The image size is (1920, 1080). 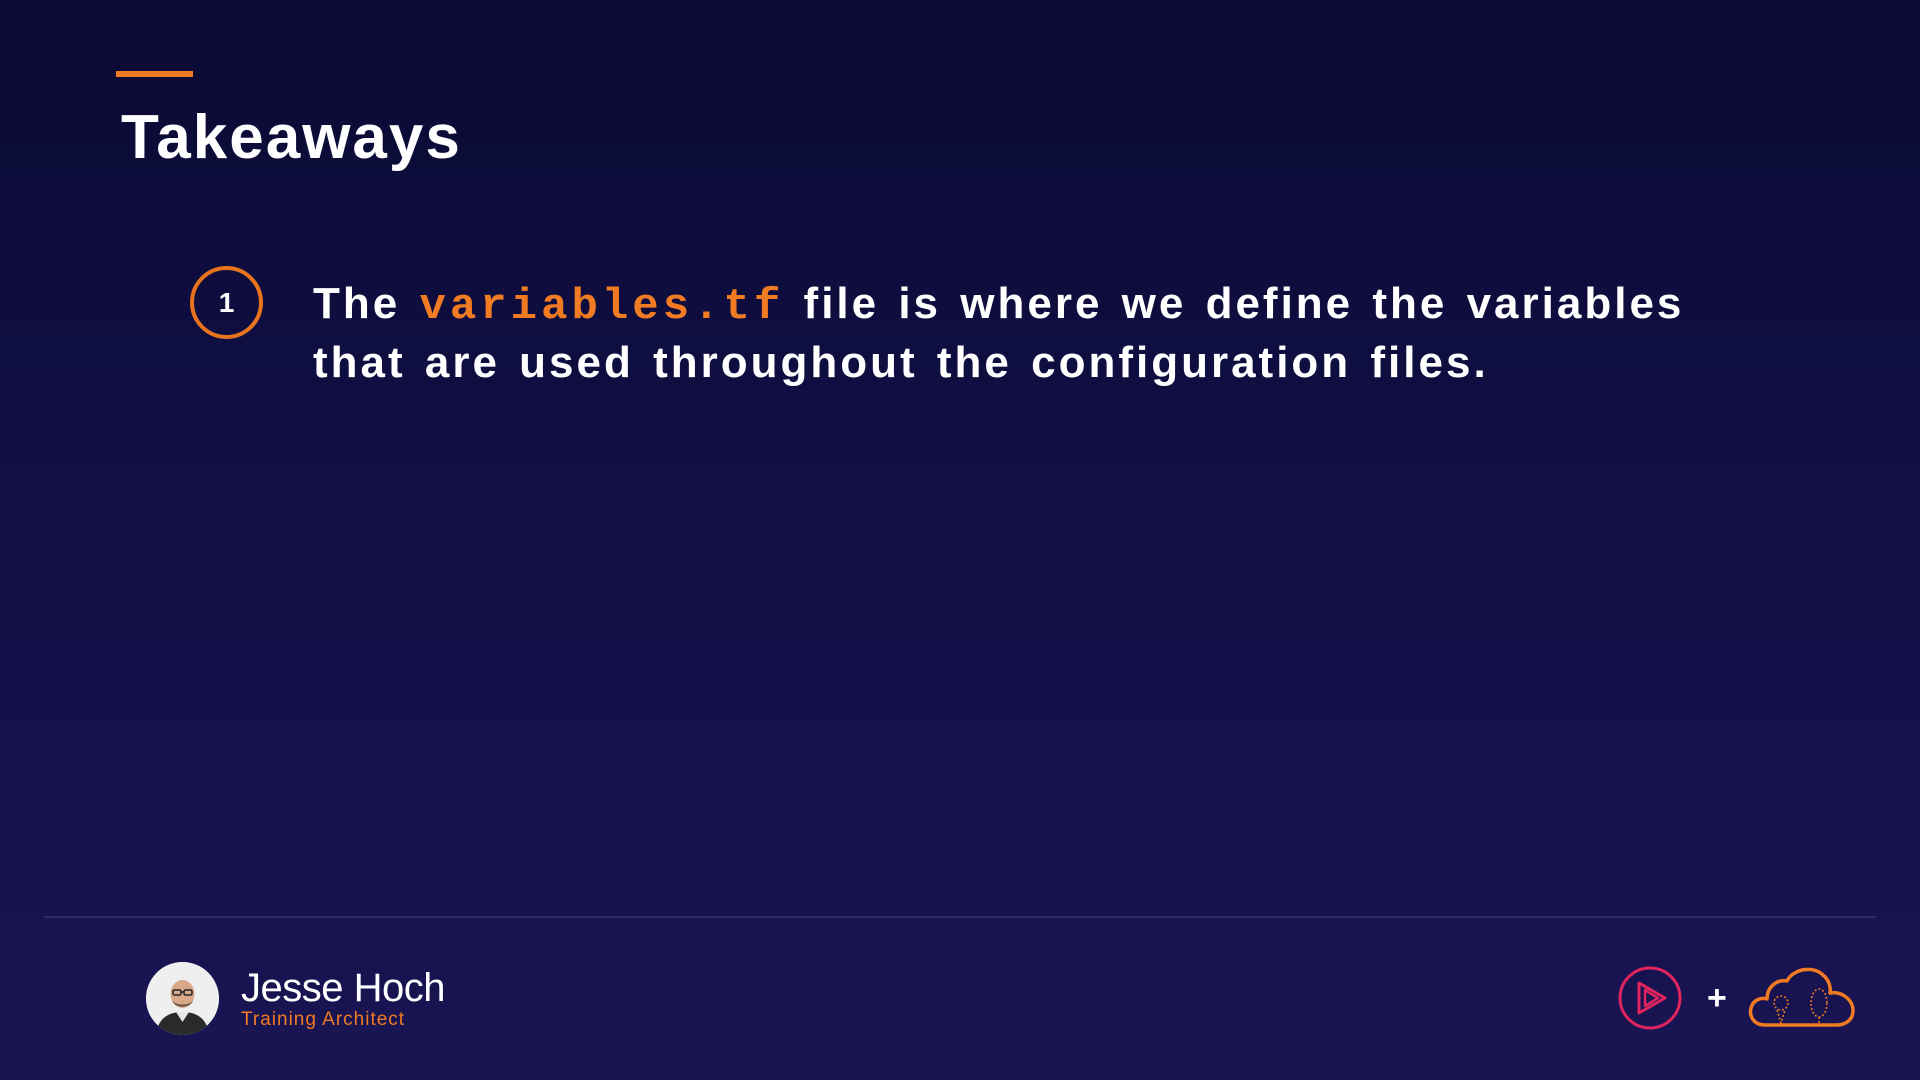 I want to click on avatar-portrait-icon, so click(x=182, y=998).